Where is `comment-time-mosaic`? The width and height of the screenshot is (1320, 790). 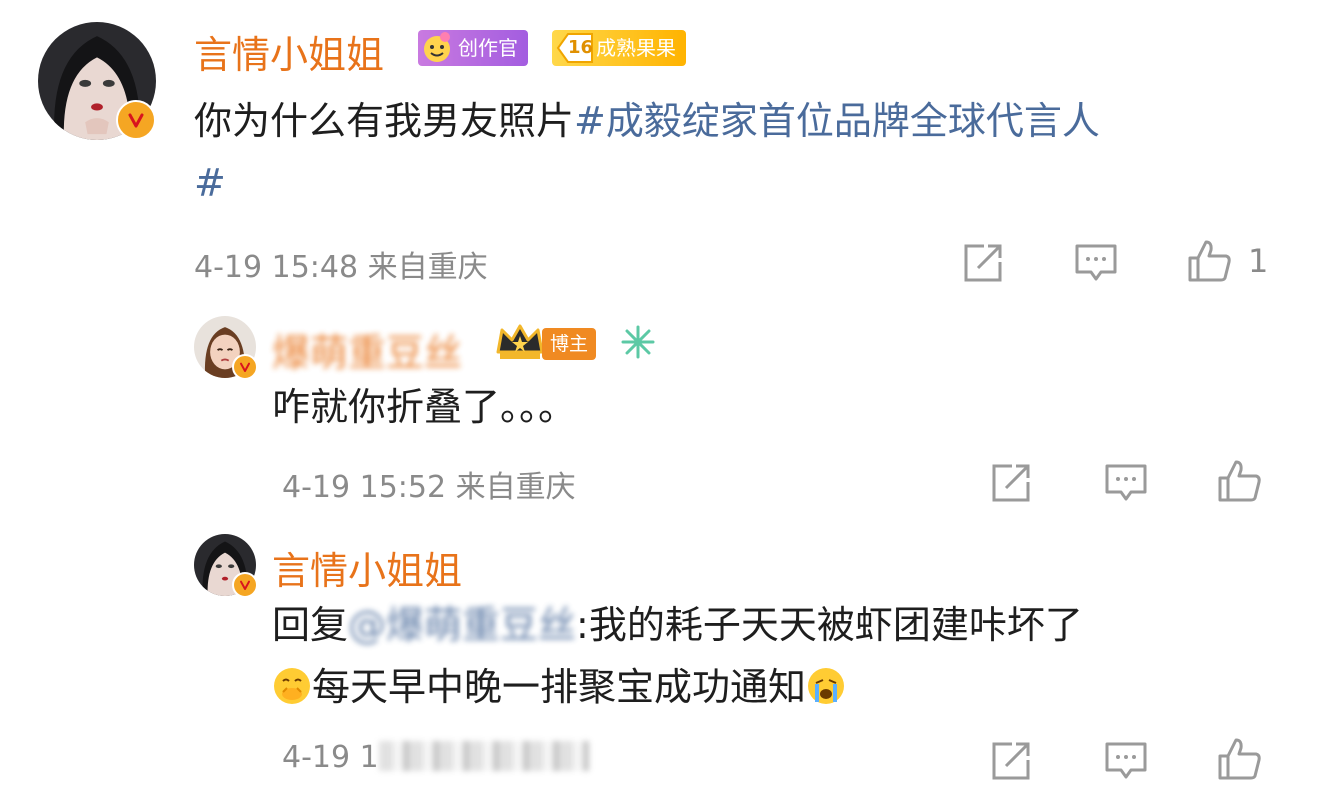 comment-time-mosaic is located at coordinates (483, 756).